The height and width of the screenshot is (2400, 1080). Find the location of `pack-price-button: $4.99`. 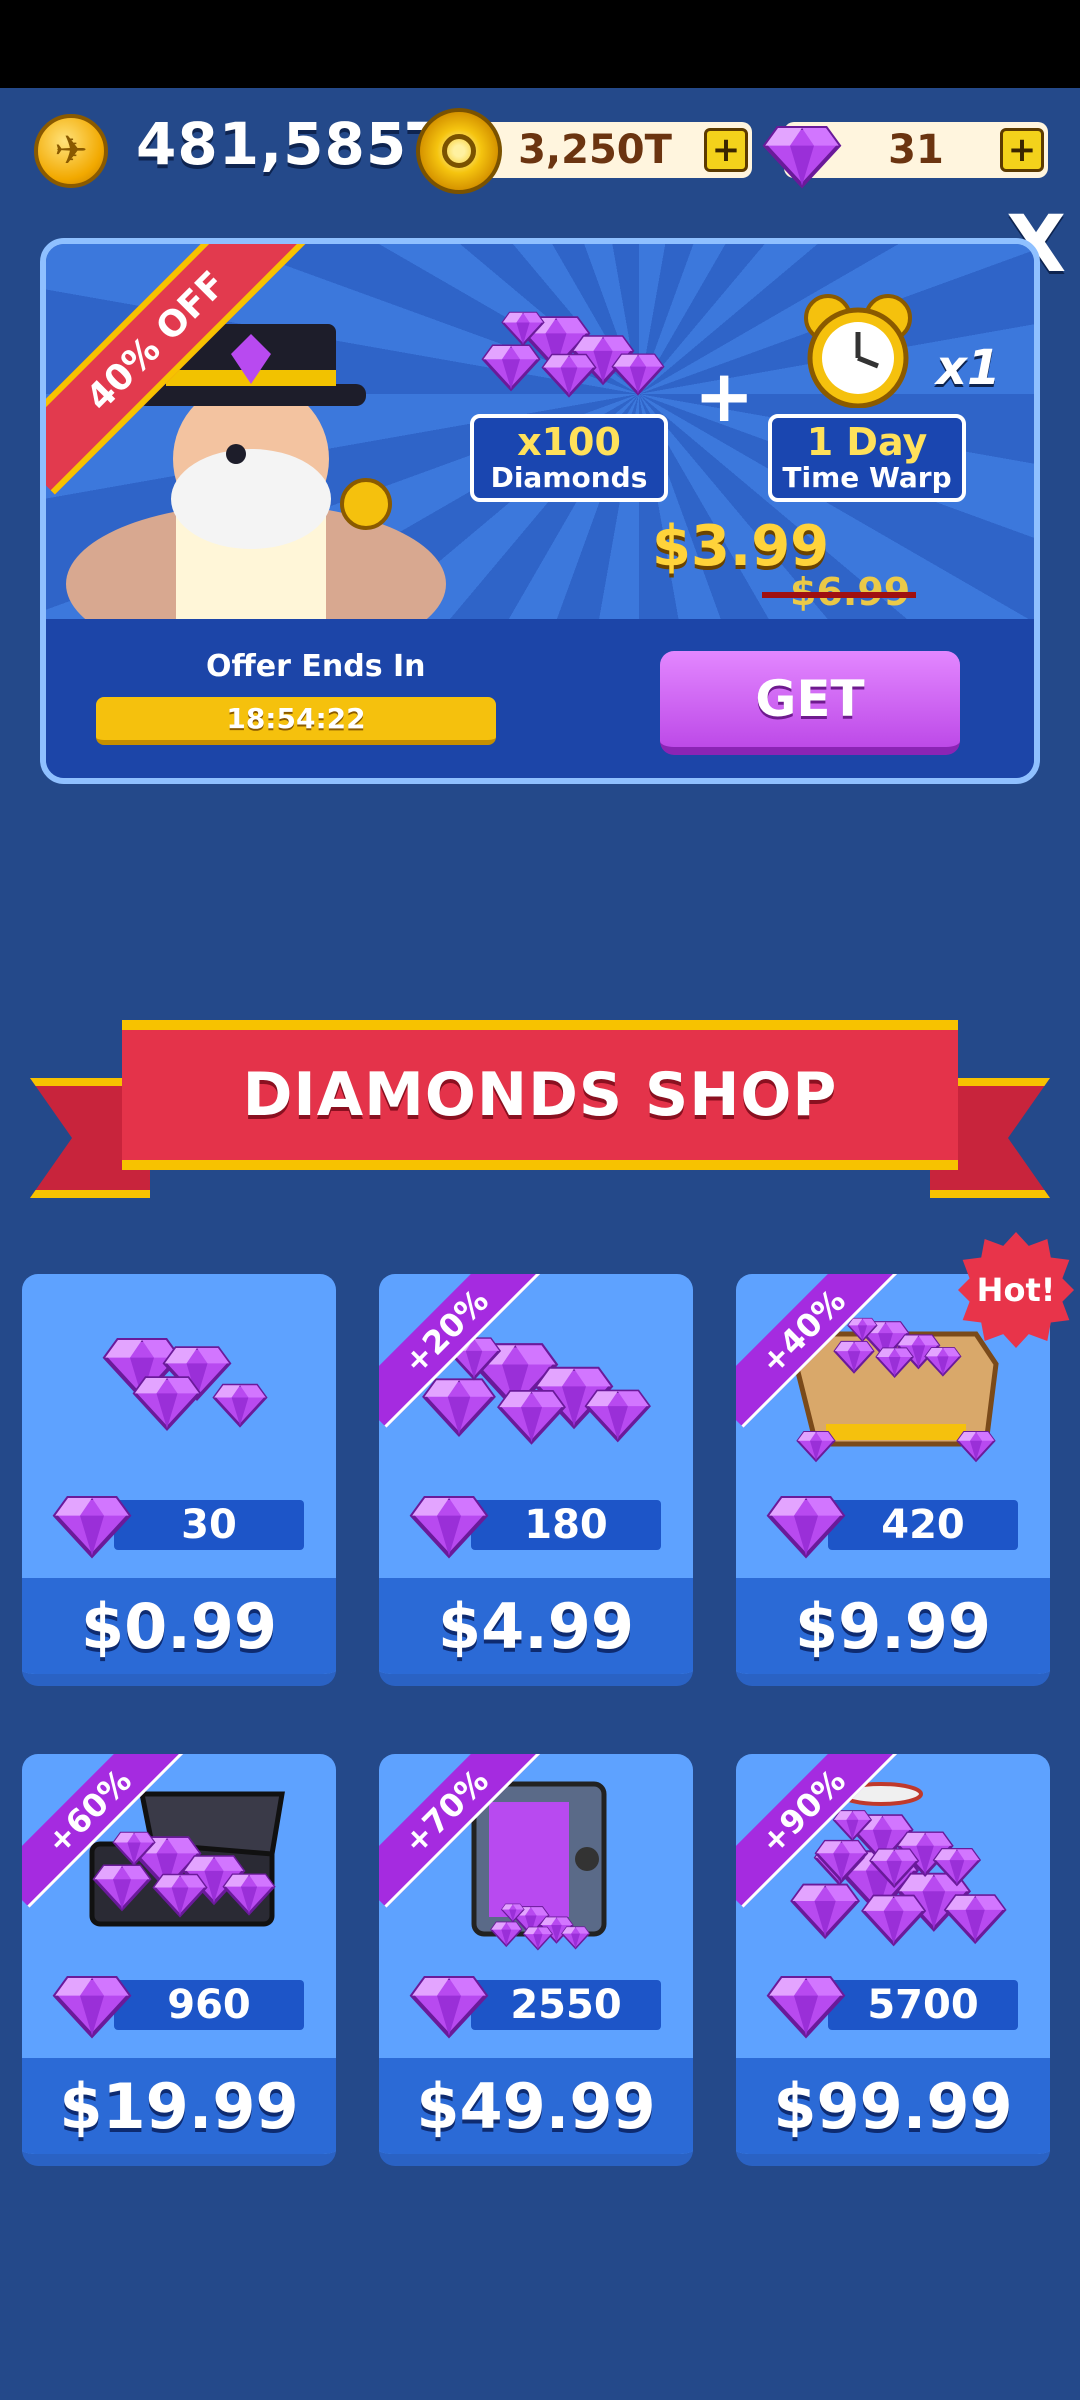

pack-price-button: $4.99 is located at coordinates (536, 1626).